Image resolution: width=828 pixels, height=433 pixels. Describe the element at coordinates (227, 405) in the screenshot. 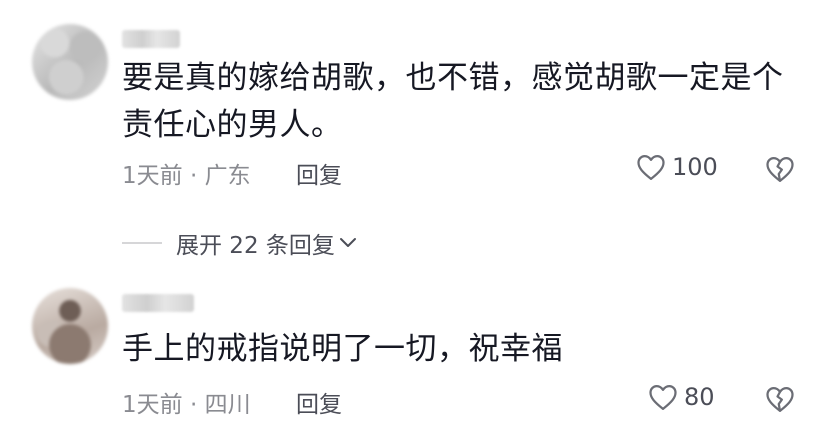

I see `comment-location: 四川` at that location.